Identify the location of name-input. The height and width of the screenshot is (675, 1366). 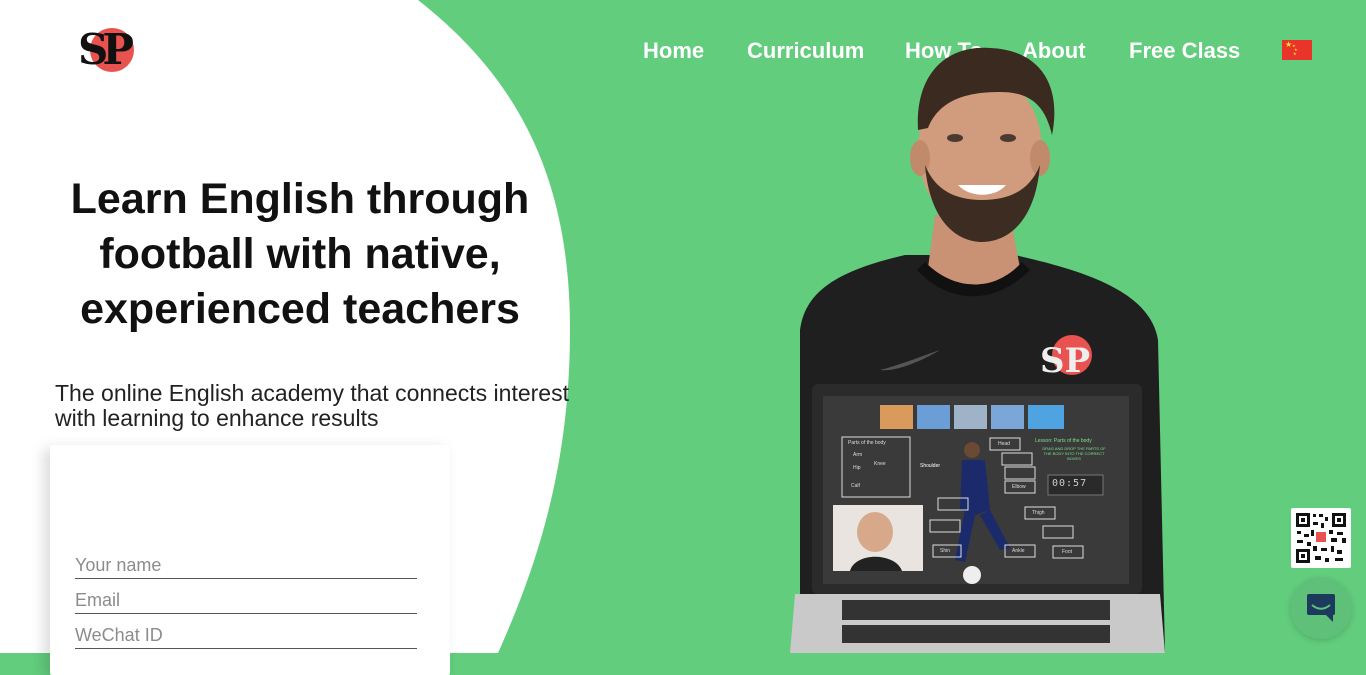
(246, 565).